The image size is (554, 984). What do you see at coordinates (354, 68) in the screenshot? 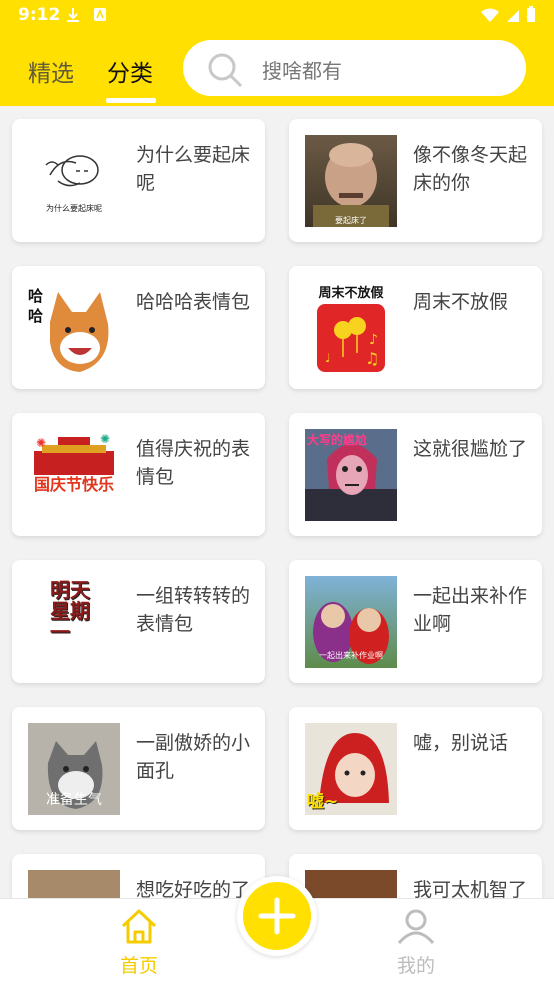
I see `search-bar: 搜啥都有` at bounding box center [354, 68].